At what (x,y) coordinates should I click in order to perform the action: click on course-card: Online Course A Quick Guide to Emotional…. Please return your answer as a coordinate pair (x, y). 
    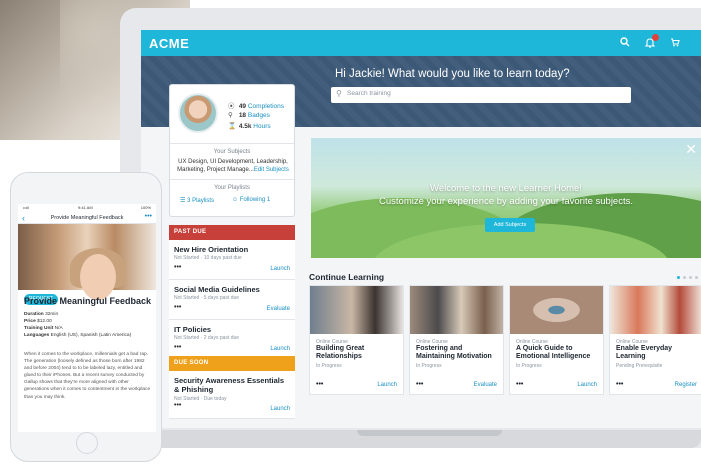
    Looking at the image, I should click on (556, 340).